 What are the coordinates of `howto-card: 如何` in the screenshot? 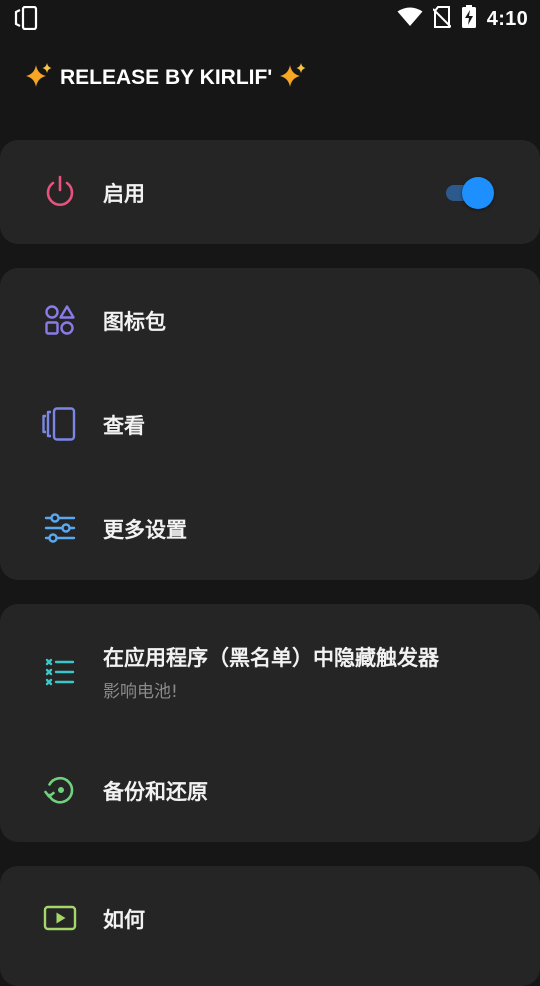 It's located at (270, 926).